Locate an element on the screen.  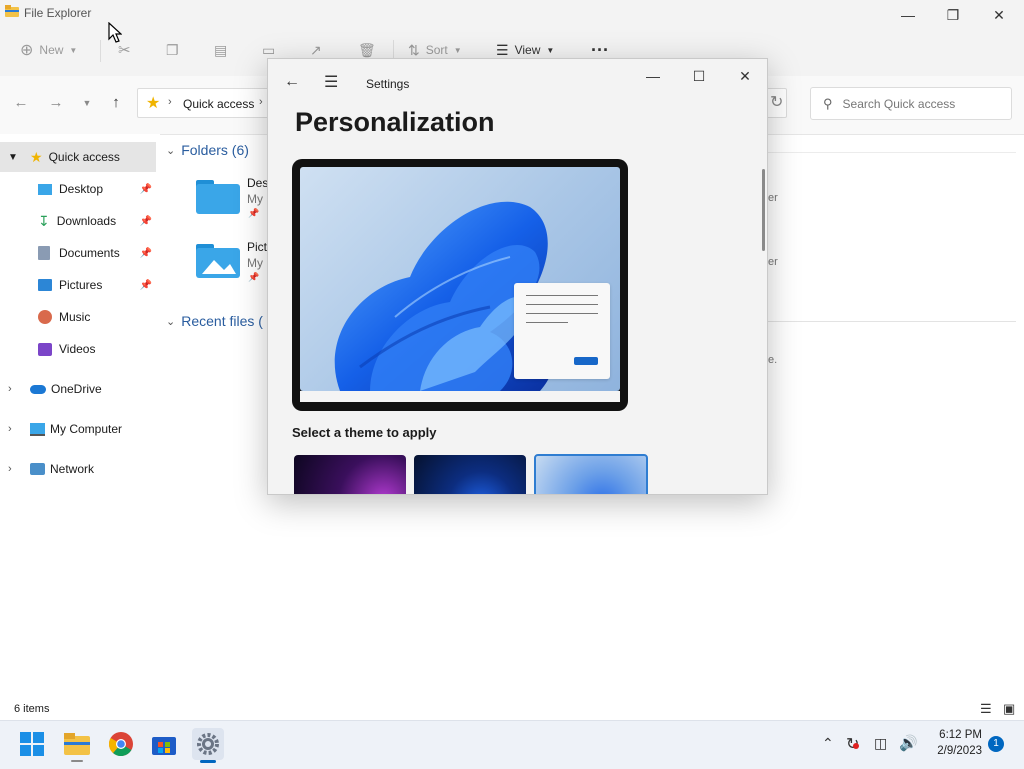
settings-maximize-button: ☐ is located at coordinates (699, 76).